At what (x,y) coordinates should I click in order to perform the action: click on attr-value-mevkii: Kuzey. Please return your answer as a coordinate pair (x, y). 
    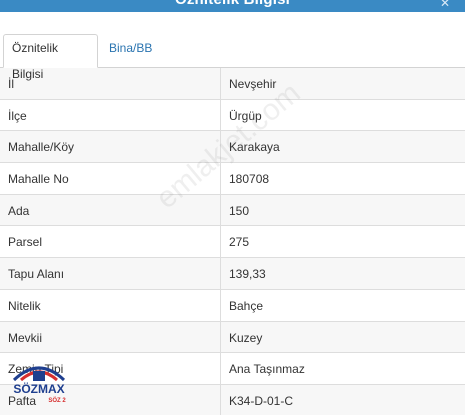
    Looking at the image, I should click on (246, 337).